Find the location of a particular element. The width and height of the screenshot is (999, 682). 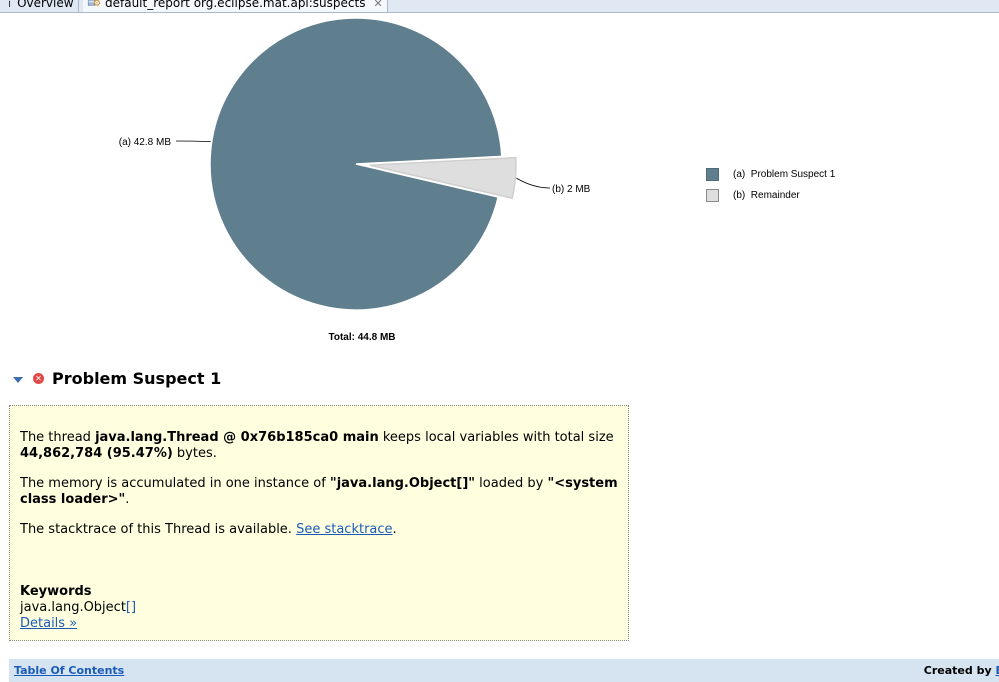

report-footer: Table Of Contents Created by E is located at coordinates (504, 670).